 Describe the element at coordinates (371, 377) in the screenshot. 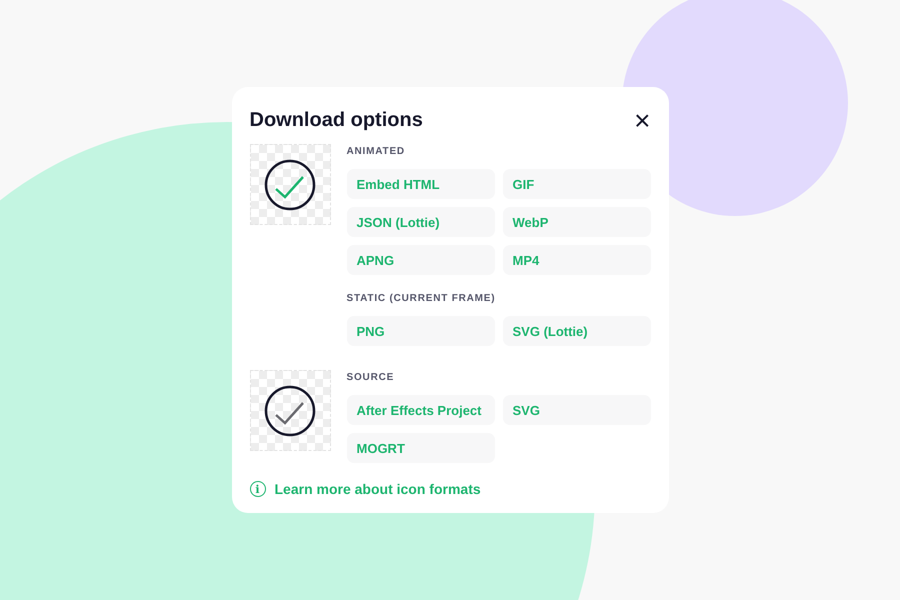

I see `section-heading: SOURCE` at that location.